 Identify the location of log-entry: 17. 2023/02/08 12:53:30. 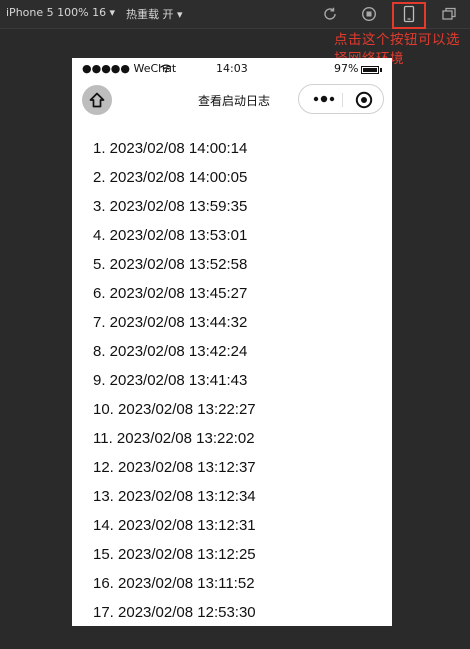
(174, 612).